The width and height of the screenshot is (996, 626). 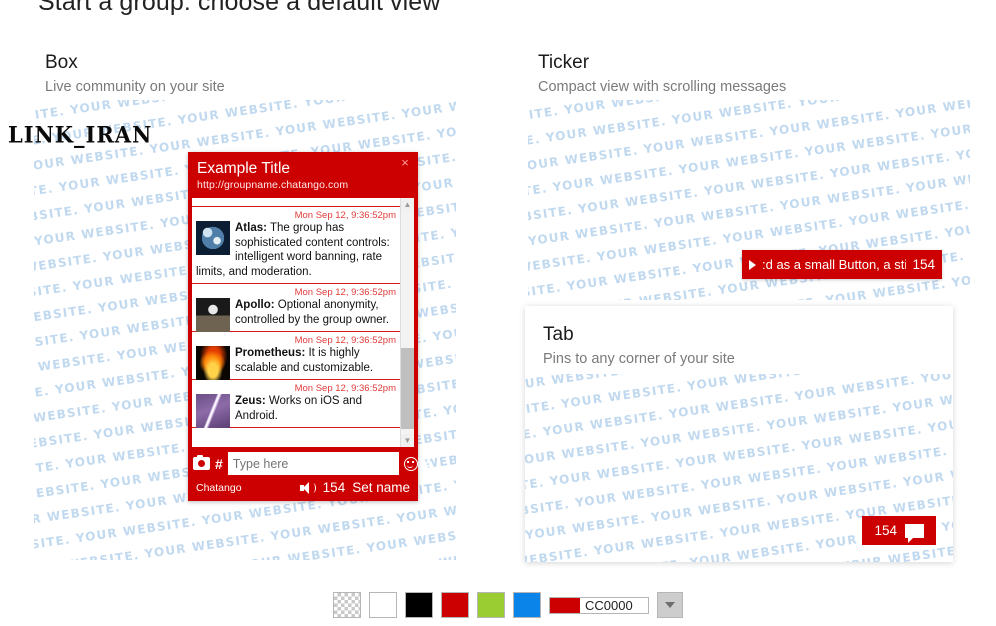 I want to click on swatch-transparent, so click(x=347, y=605).